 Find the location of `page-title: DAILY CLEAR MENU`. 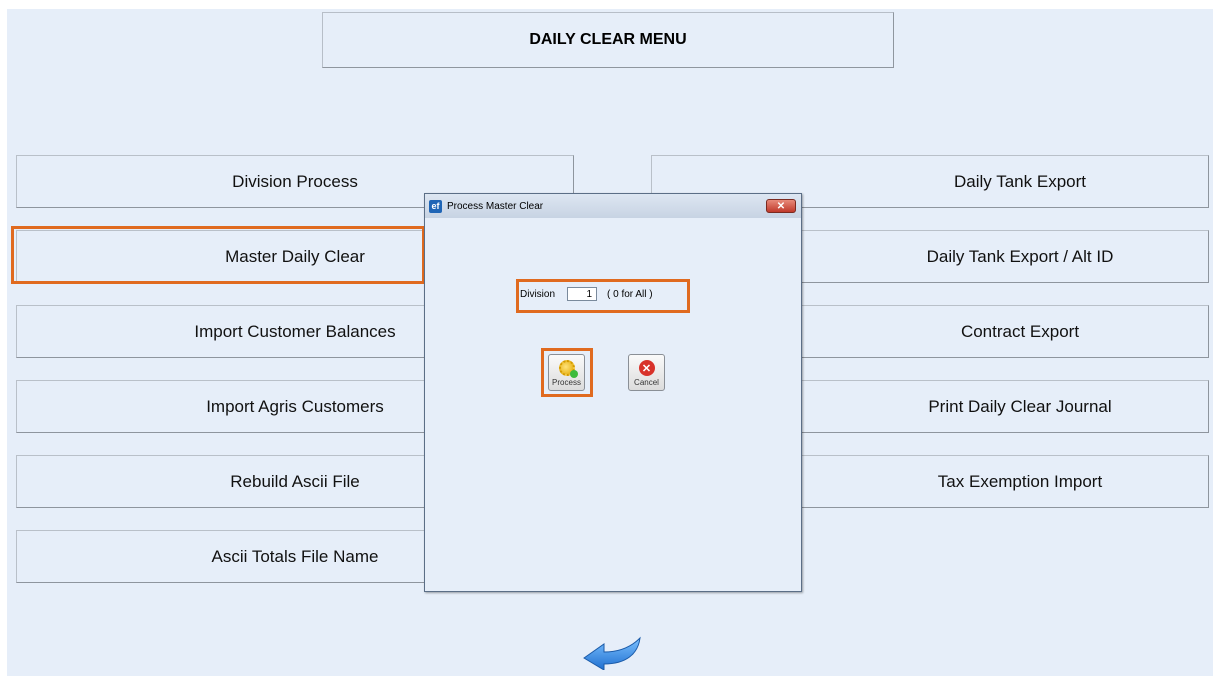

page-title: DAILY CLEAR MENU is located at coordinates (608, 40).